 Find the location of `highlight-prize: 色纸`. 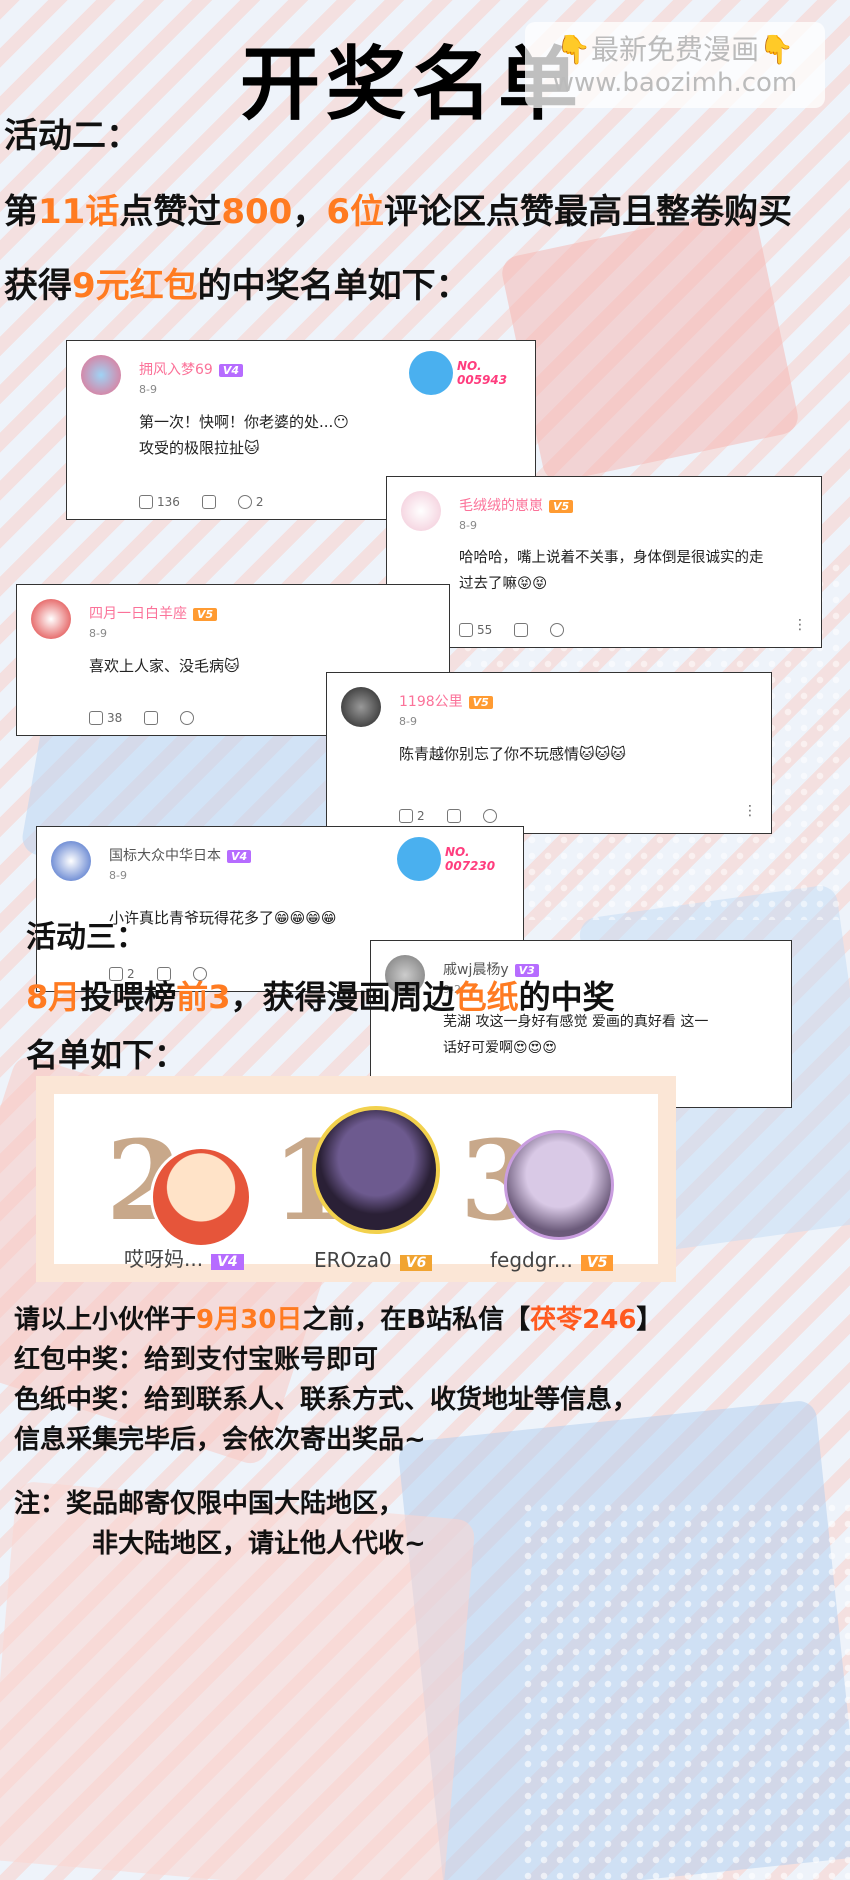

highlight-prize: 色纸 is located at coordinates (486, 997).